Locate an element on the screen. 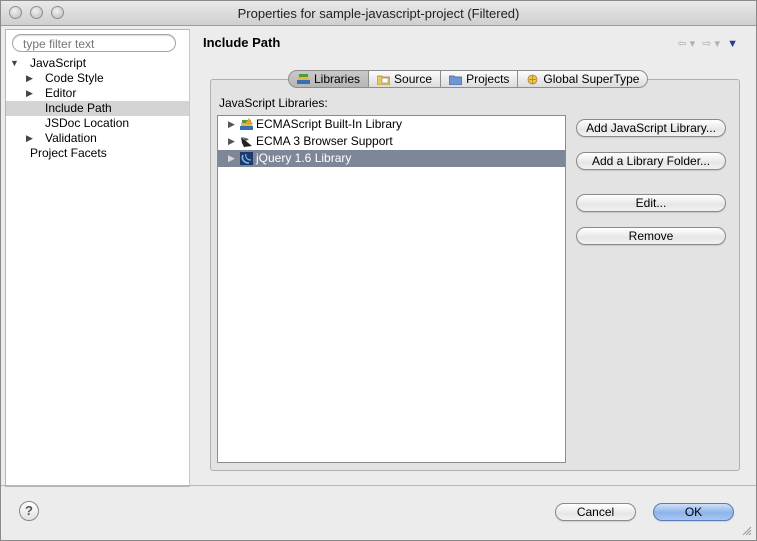 Image resolution: width=757 pixels, height=541 pixels. page-navigation: ⇦ ▾ ⇨ ▾ ▼ is located at coordinates (705, 43).